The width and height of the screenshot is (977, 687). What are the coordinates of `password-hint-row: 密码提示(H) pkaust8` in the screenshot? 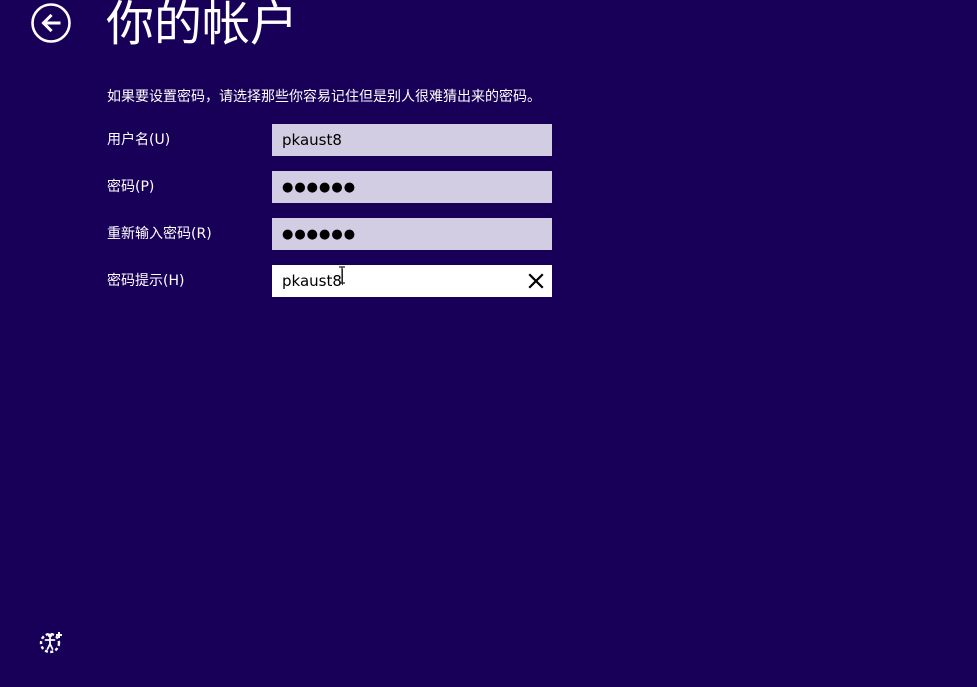 It's located at (329, 281).